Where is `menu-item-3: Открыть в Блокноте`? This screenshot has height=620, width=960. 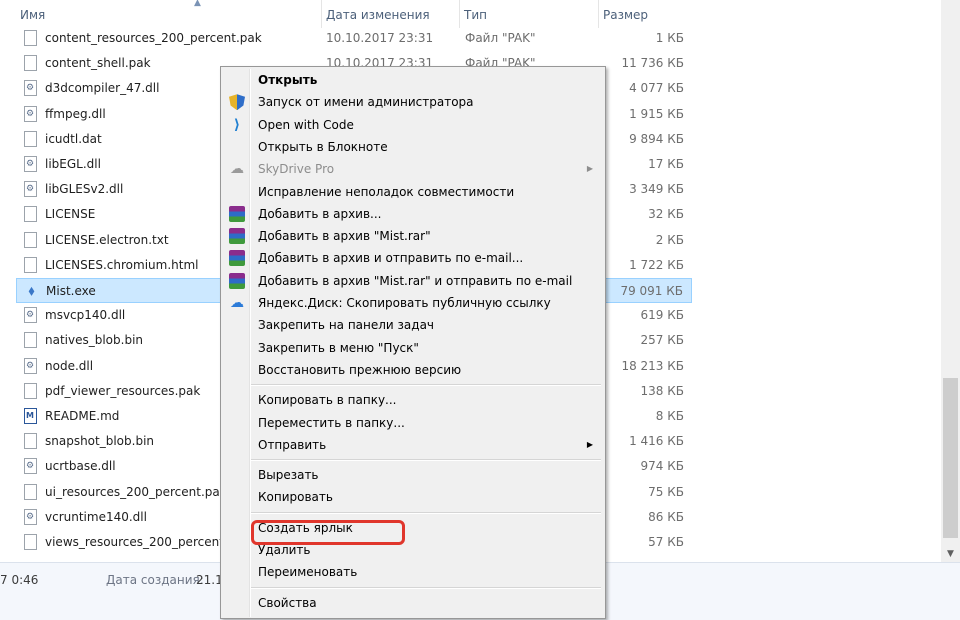 menu-item-3: Открыть в Блокноте is located at coordinates (413, 147).